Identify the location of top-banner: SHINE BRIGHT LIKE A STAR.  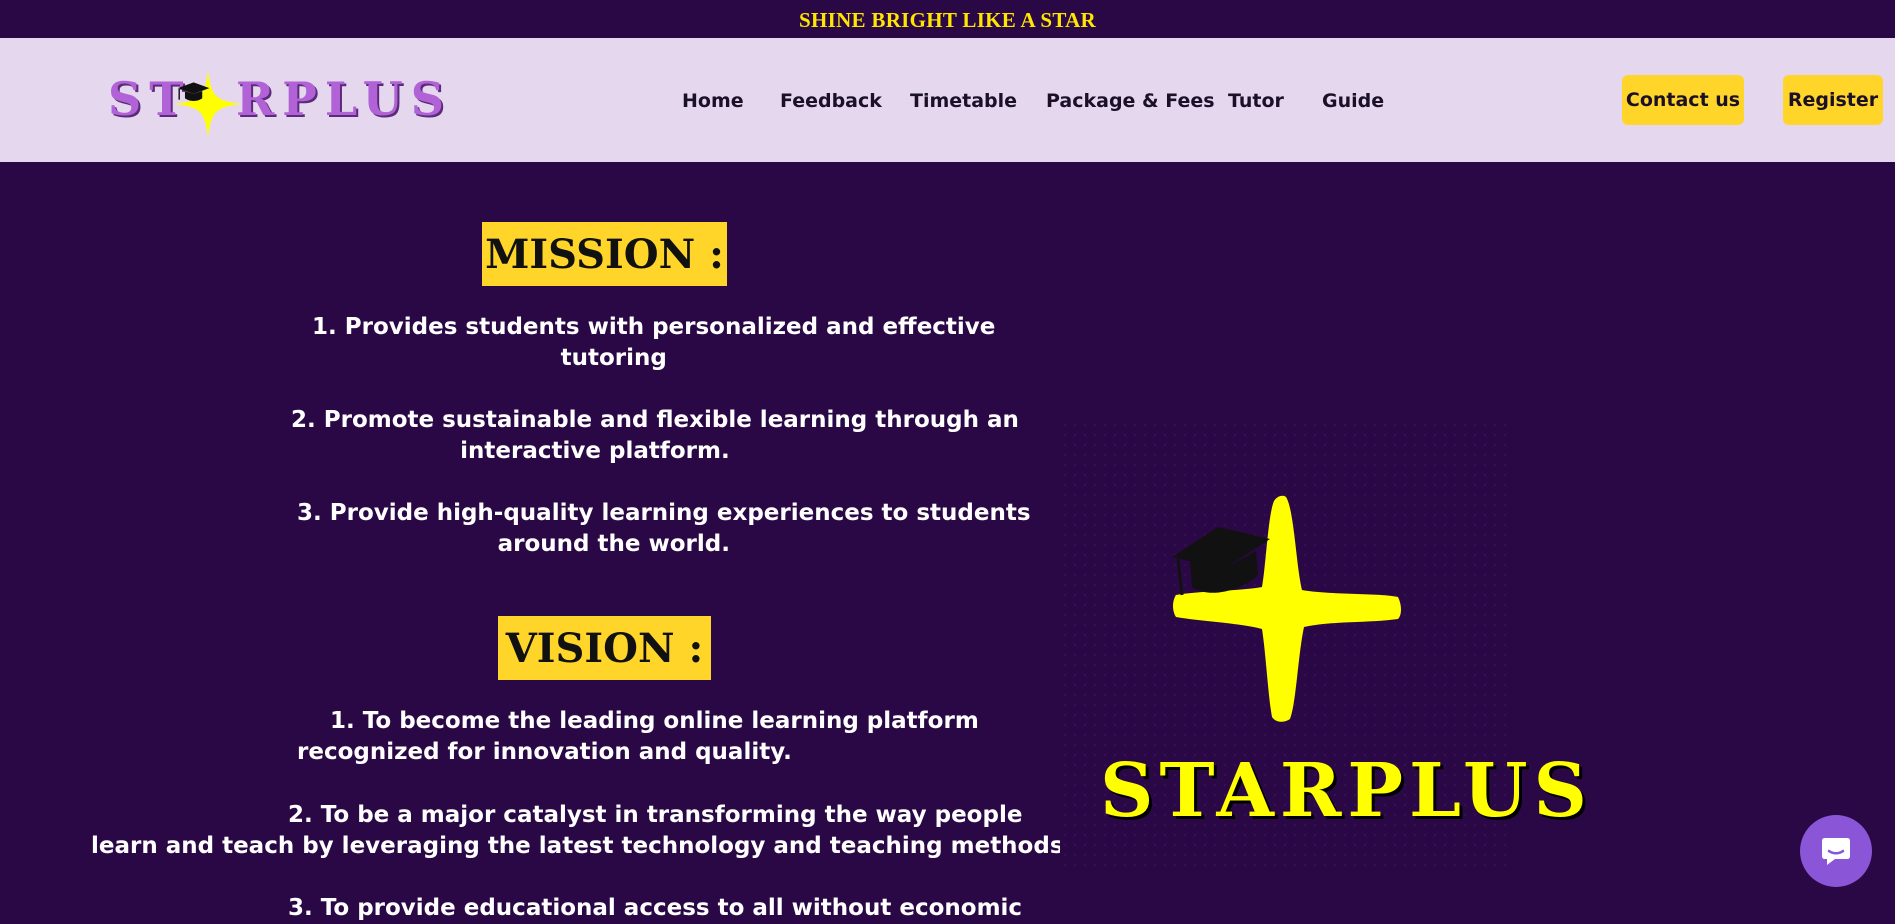
(947, 19).